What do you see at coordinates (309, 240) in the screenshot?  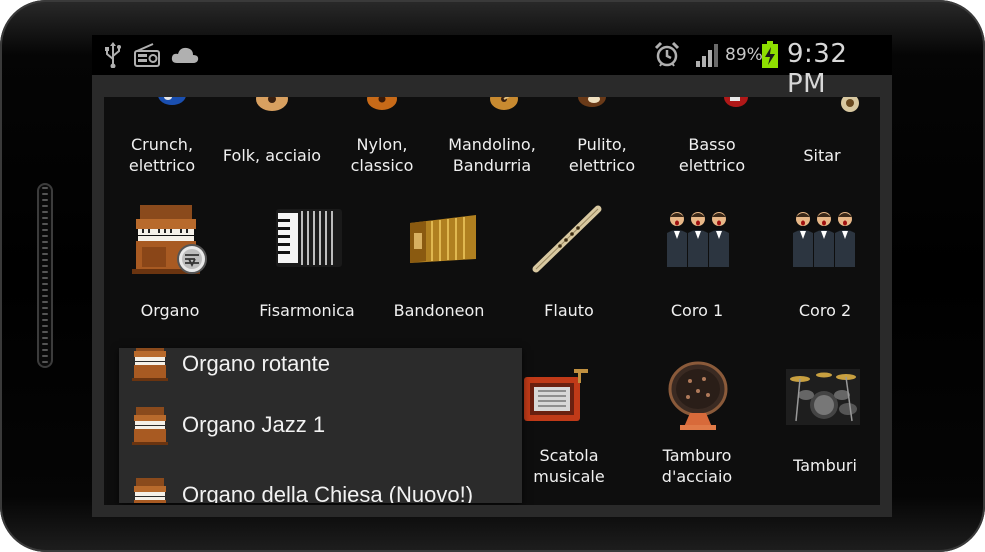 I see `accordion-icon` at bounding box center [309, 240].